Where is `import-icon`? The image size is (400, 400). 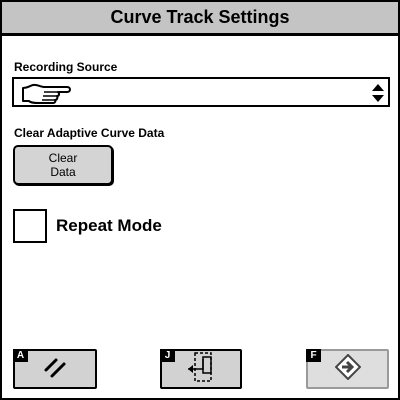
import-icon is located at coordinates (201, 369).